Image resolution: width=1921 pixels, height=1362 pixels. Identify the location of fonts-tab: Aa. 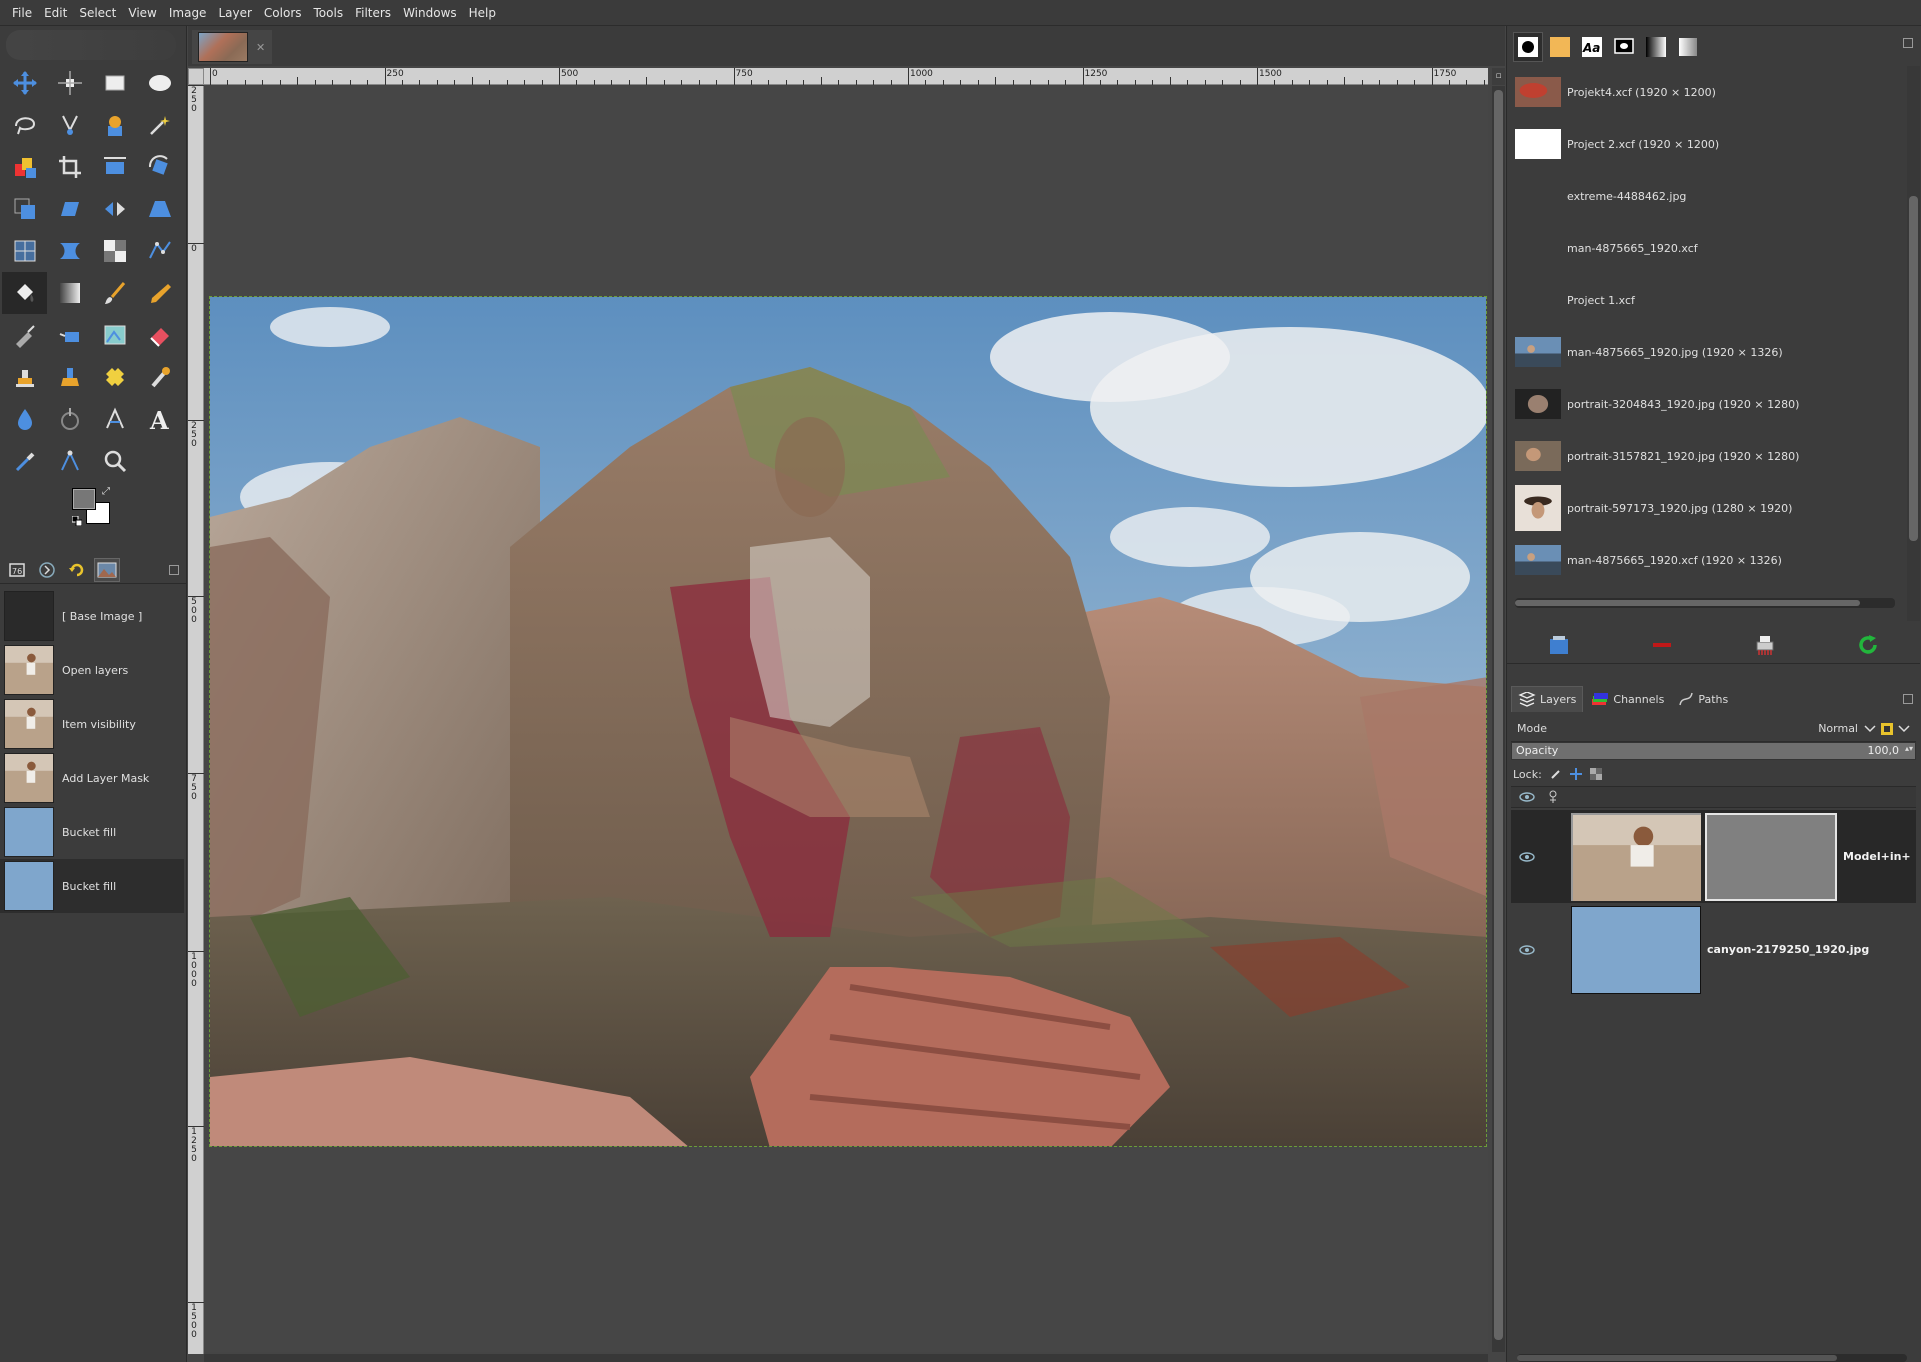
(1592, 47).